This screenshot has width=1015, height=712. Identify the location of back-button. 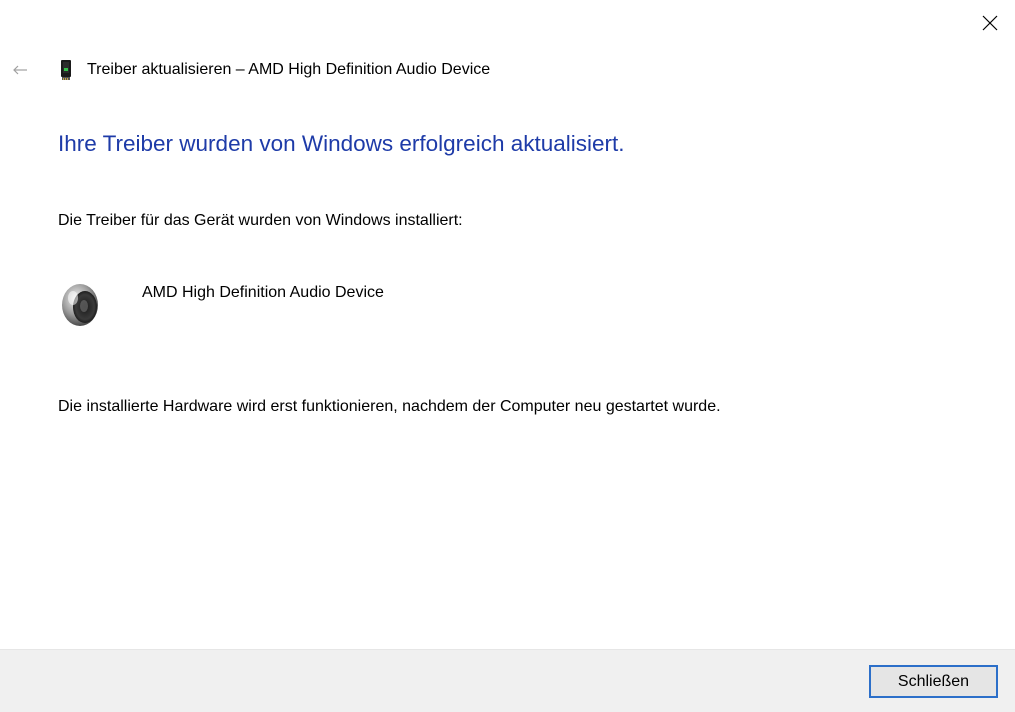
(20, 70).